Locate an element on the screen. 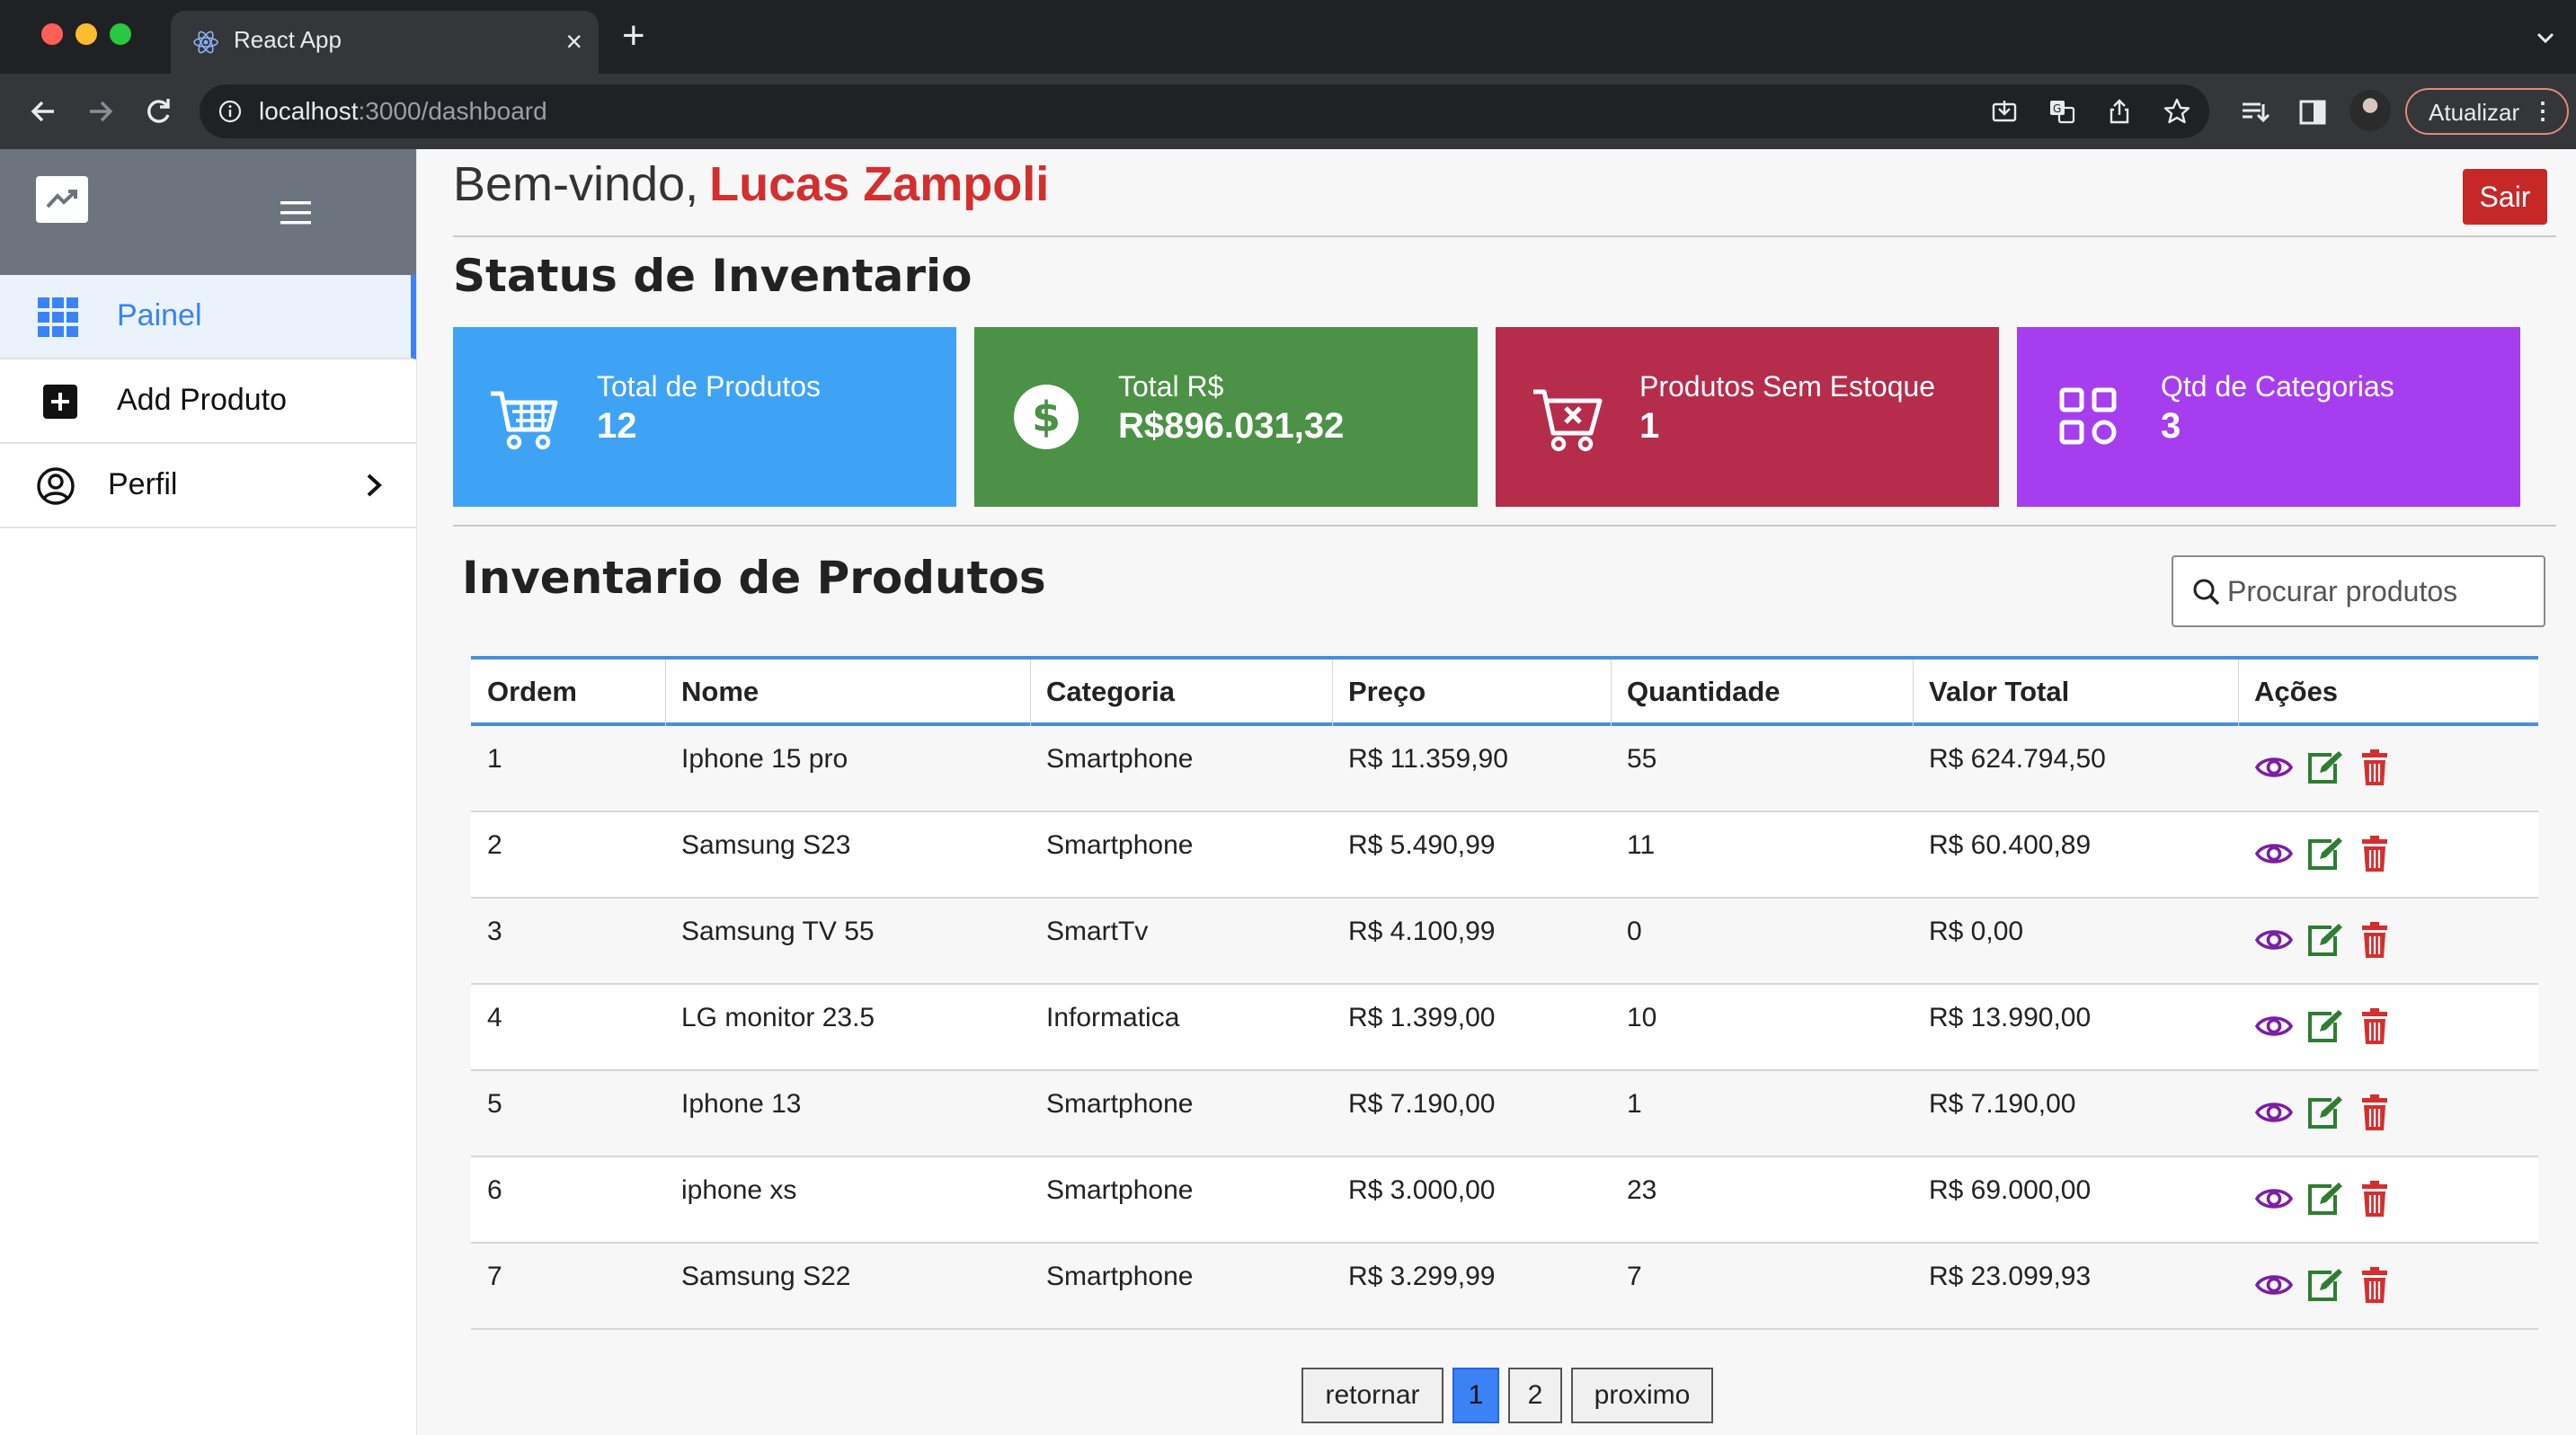  window-minimize-button is located at coordinates (86, 34).